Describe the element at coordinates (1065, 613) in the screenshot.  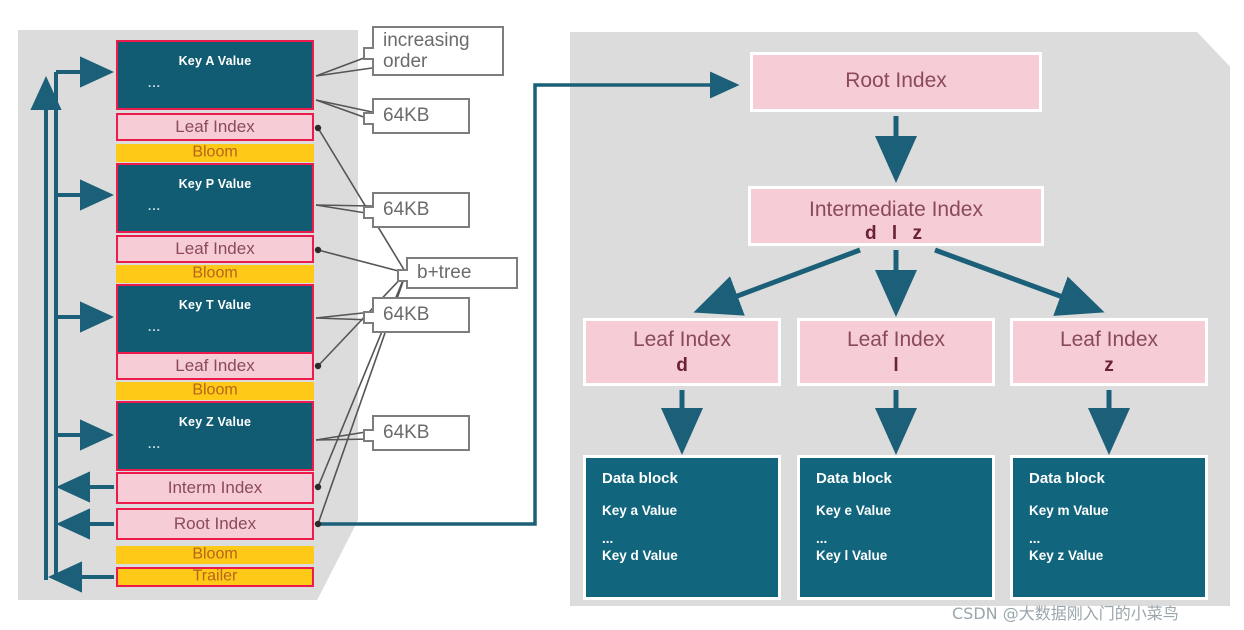
I see `watermark: CSDN @大数据刚入门的小菜鸟` at that location.